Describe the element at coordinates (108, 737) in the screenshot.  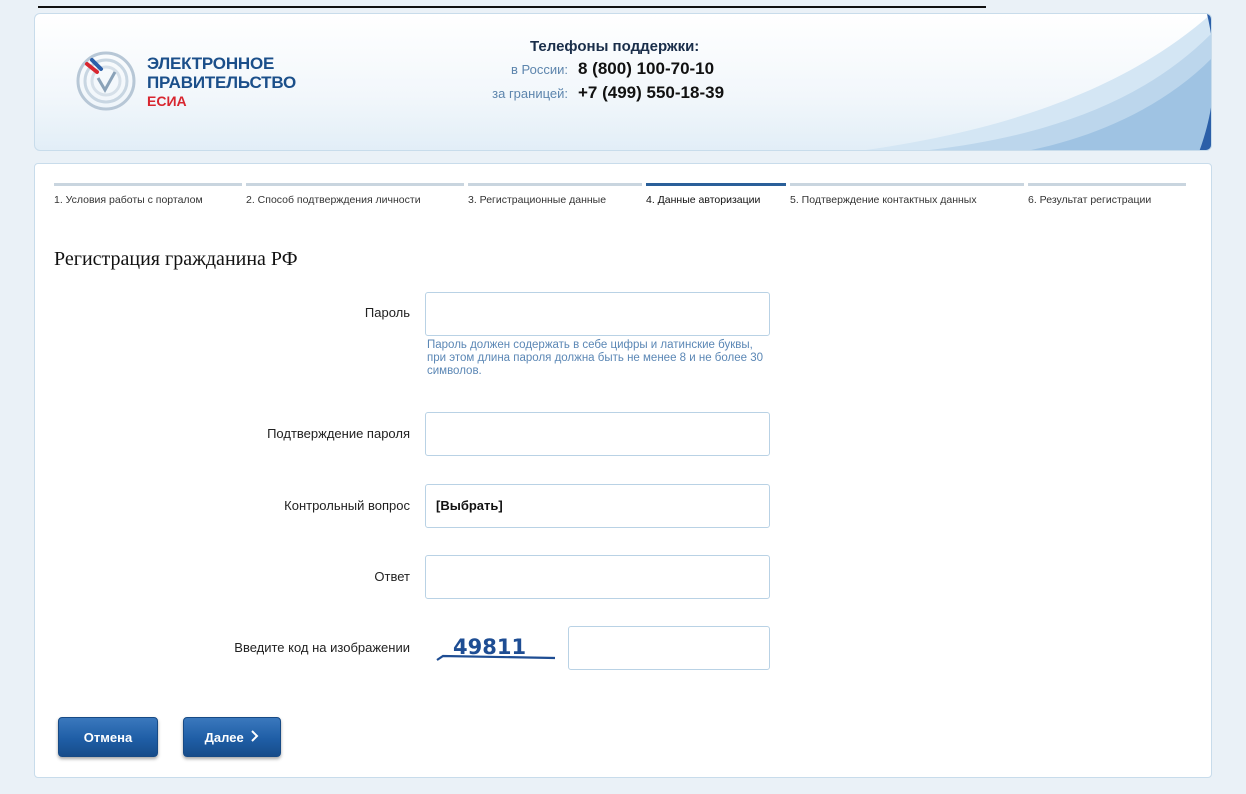
I see `cancel-button: Отмена` at that location.